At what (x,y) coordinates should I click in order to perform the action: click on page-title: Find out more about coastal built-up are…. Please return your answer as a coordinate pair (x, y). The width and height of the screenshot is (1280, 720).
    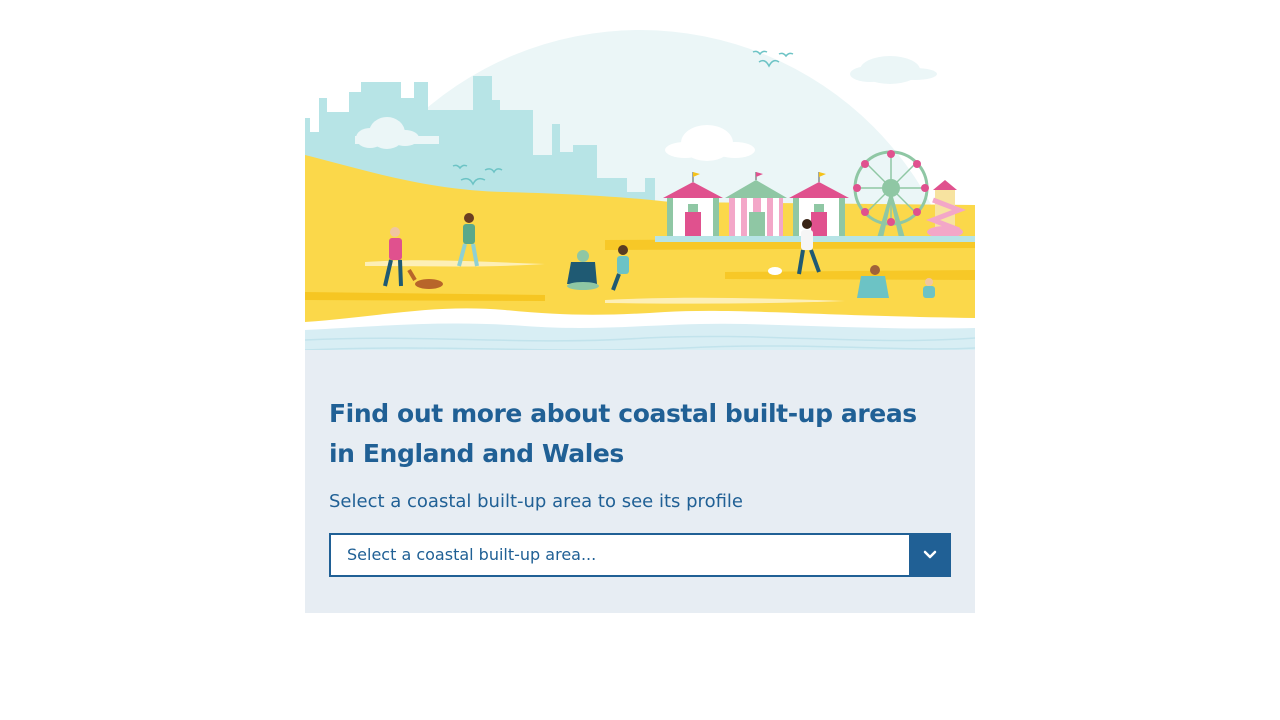
    Looking at the image, I should click on (623, 433).